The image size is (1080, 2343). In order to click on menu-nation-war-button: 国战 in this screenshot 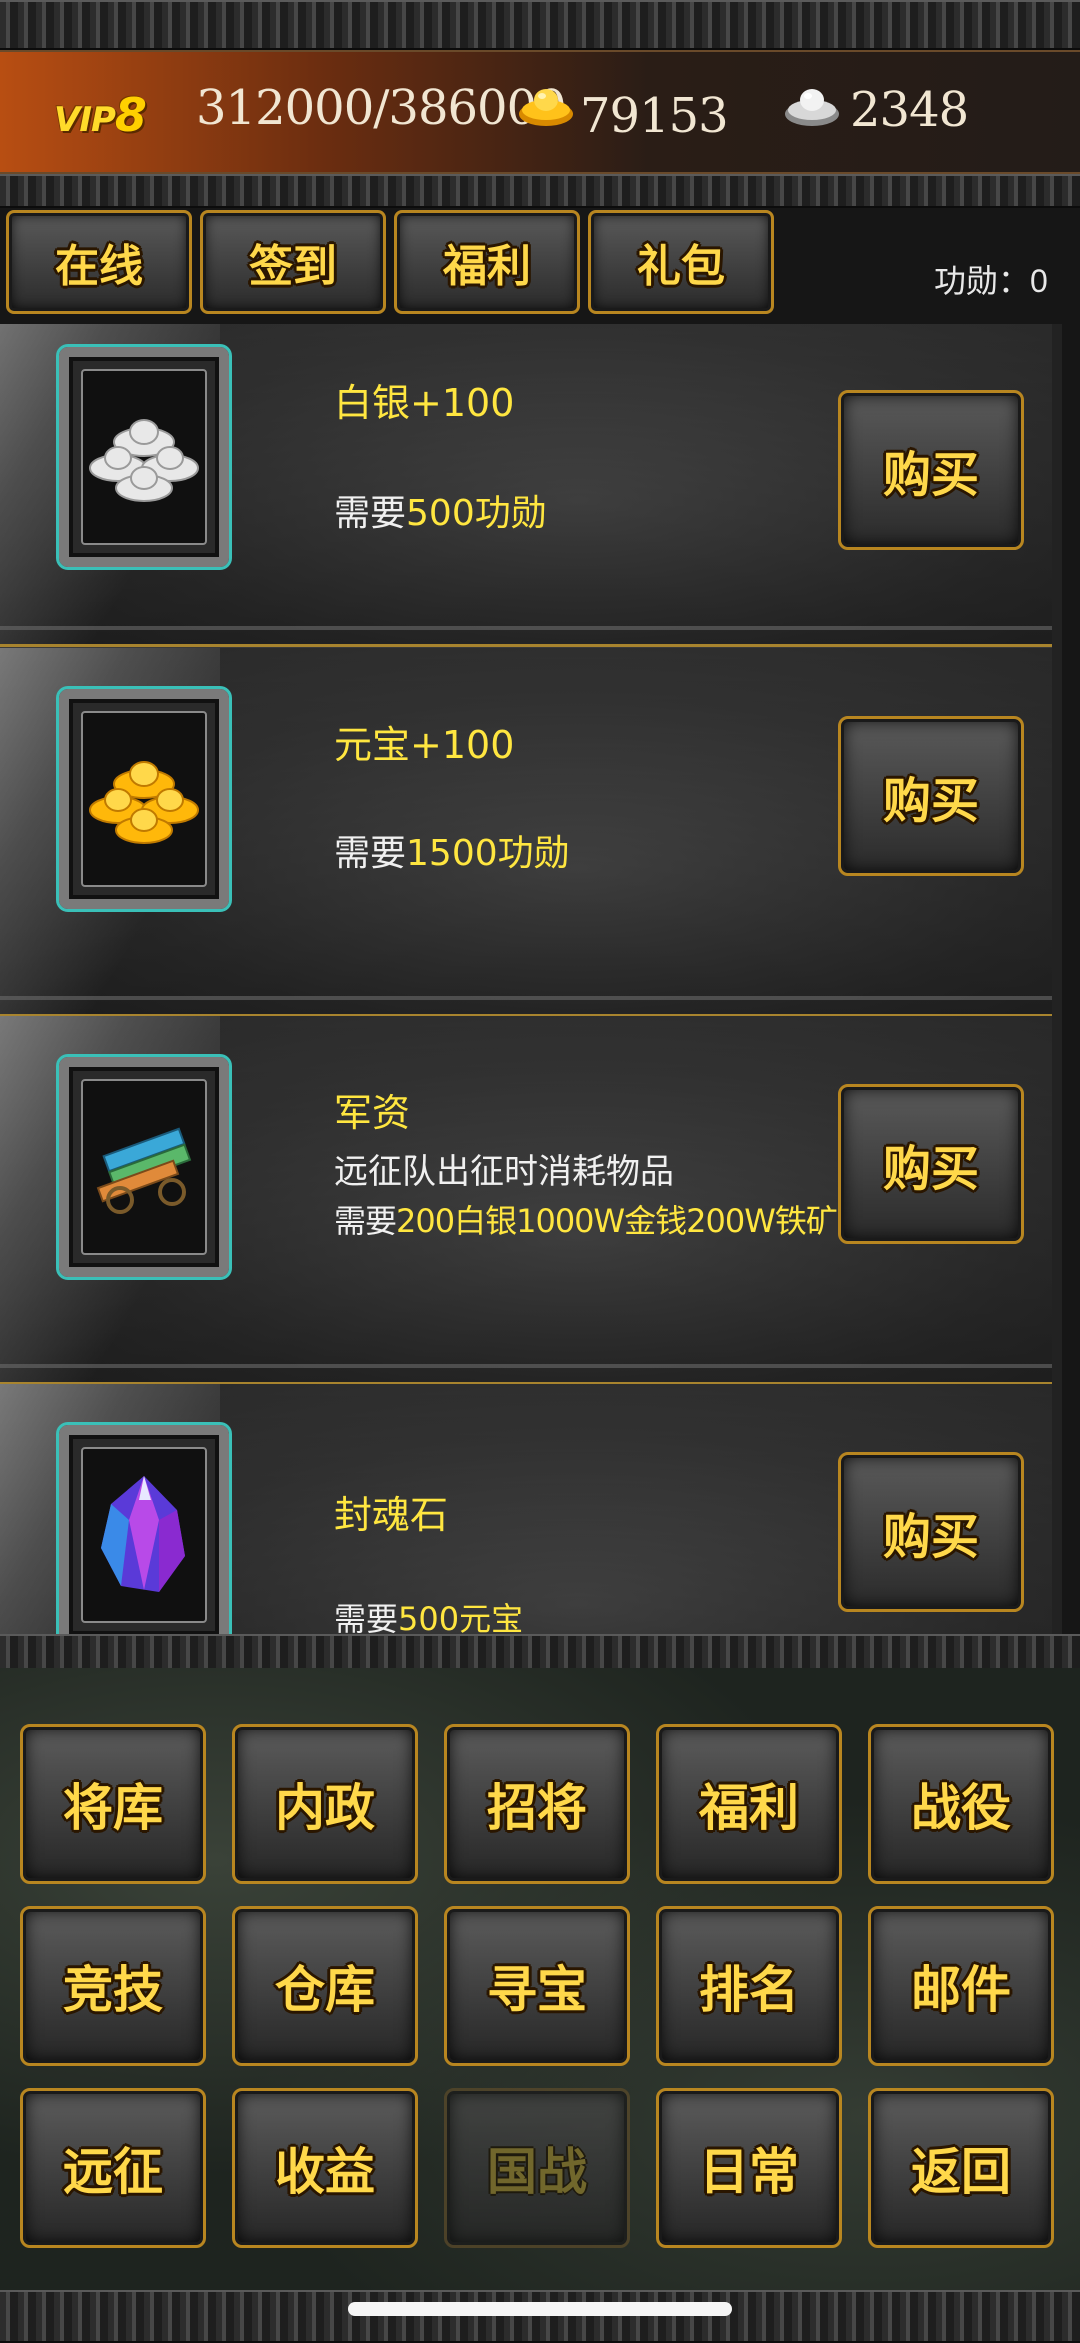, I will do `click(537, 2168)`.